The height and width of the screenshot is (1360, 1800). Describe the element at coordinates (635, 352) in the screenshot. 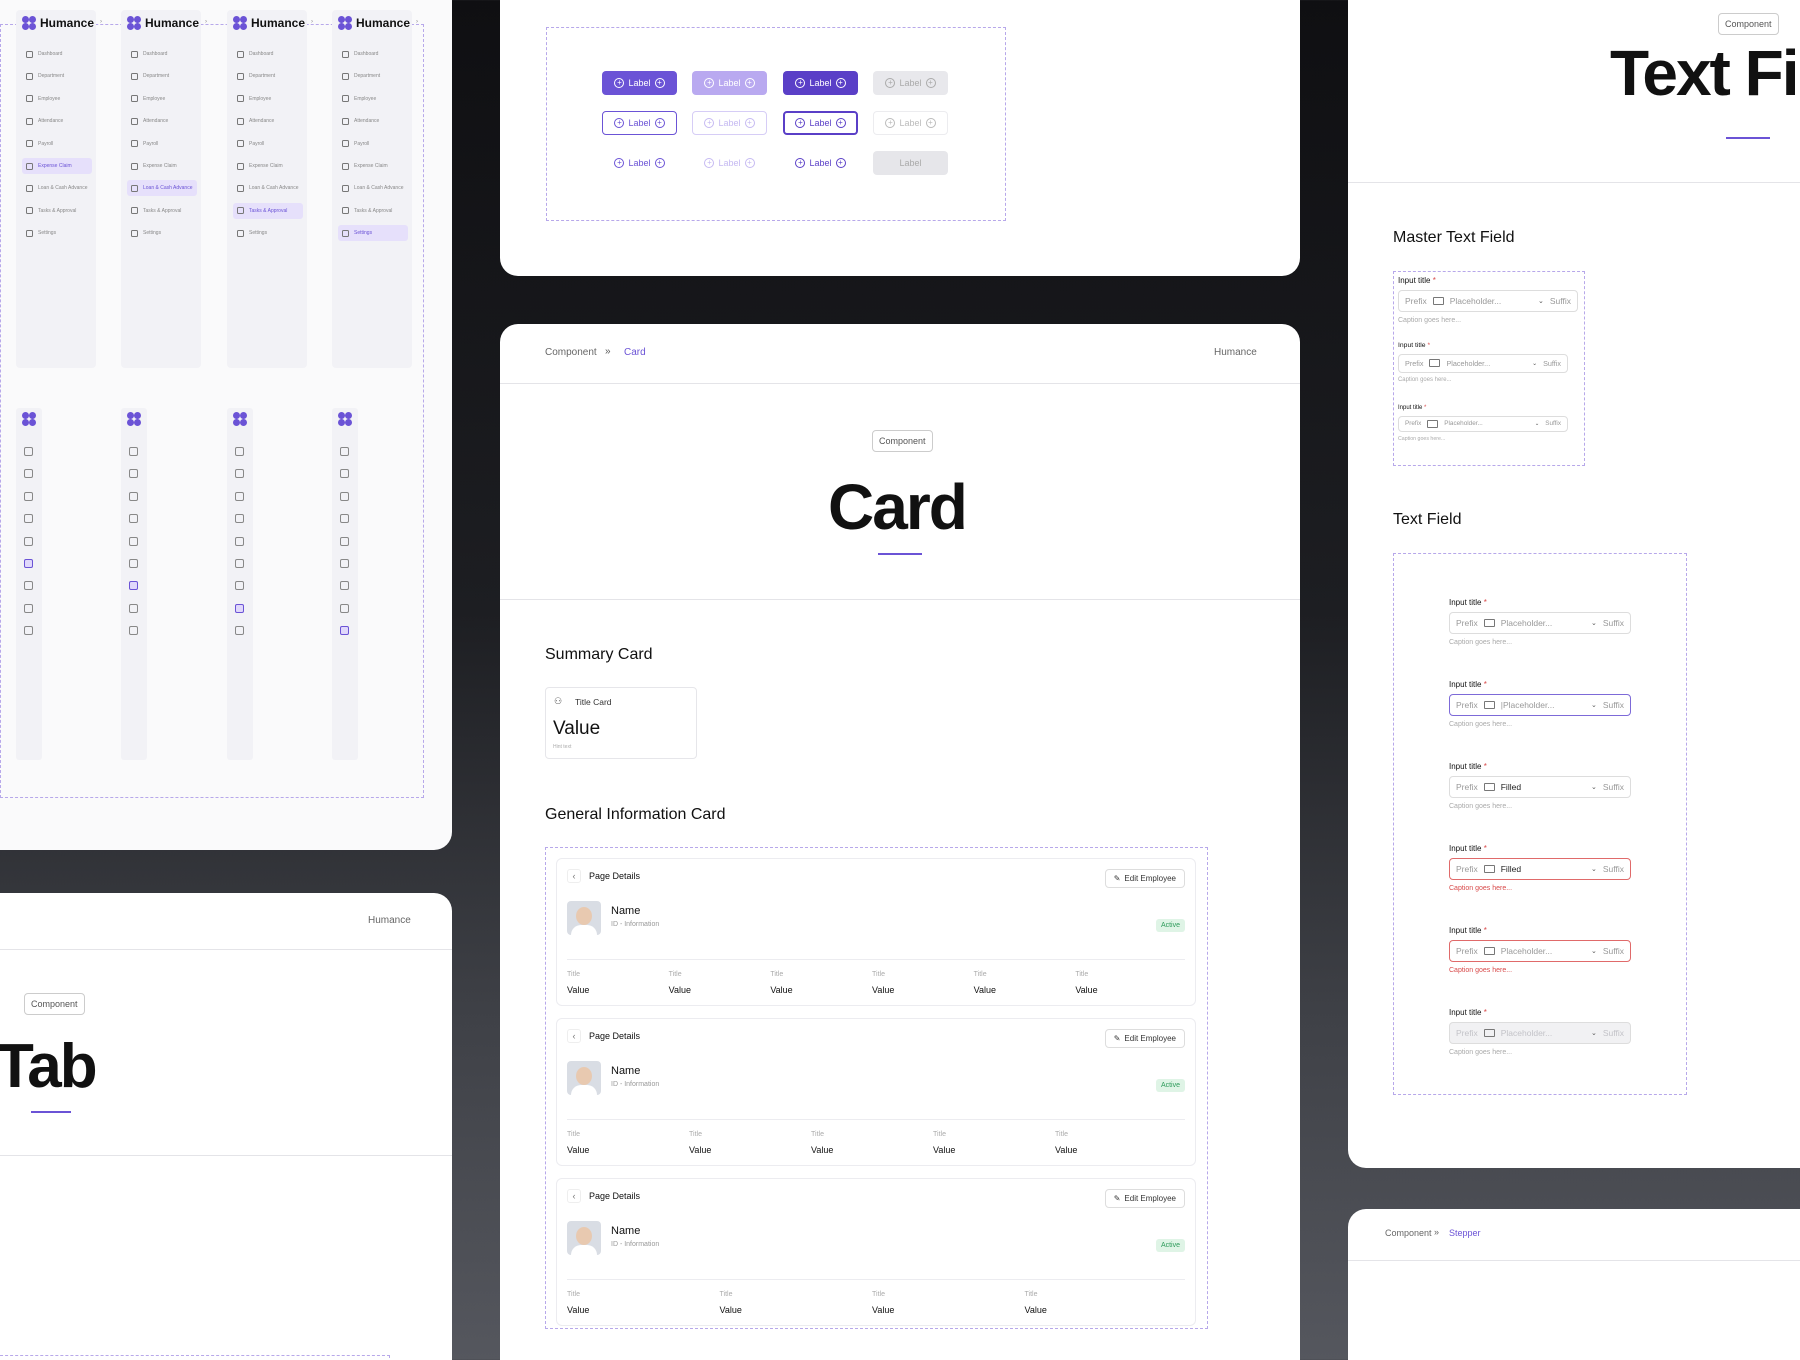

I see `breadcrumb-current: Card` at that location.